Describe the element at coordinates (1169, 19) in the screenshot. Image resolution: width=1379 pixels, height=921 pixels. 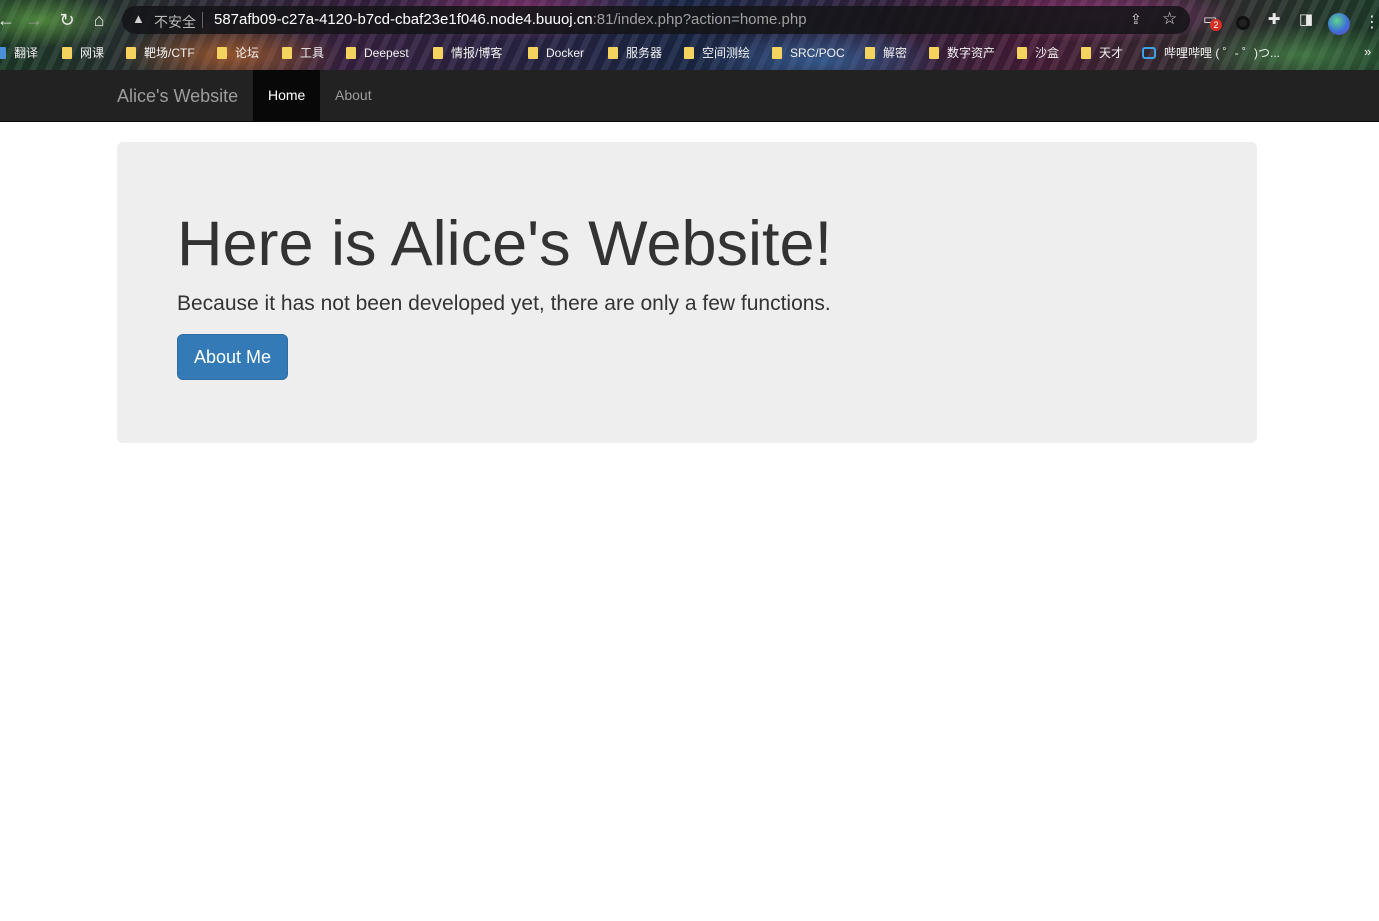
I see `bookmark-star-icon: ☆` at that location.